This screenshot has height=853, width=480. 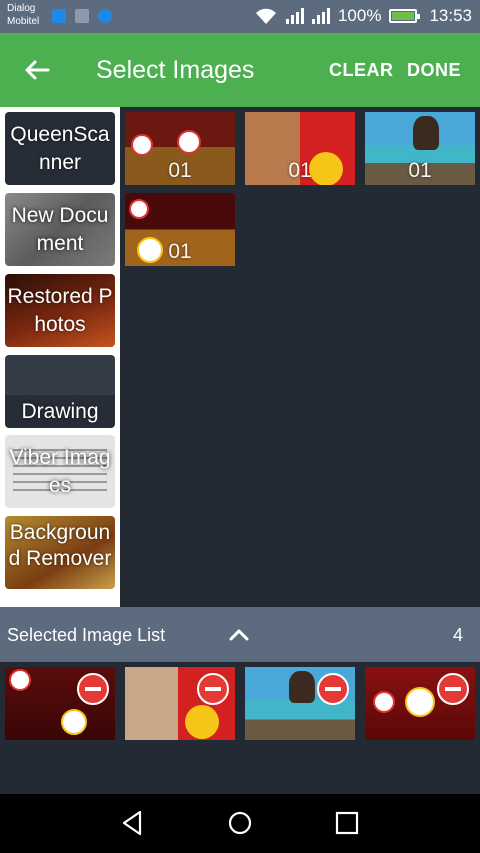 What do you see at coordinates (457, 635) in the screenshot?
I see `selected-count: 4` at bounding box center [457, 635].